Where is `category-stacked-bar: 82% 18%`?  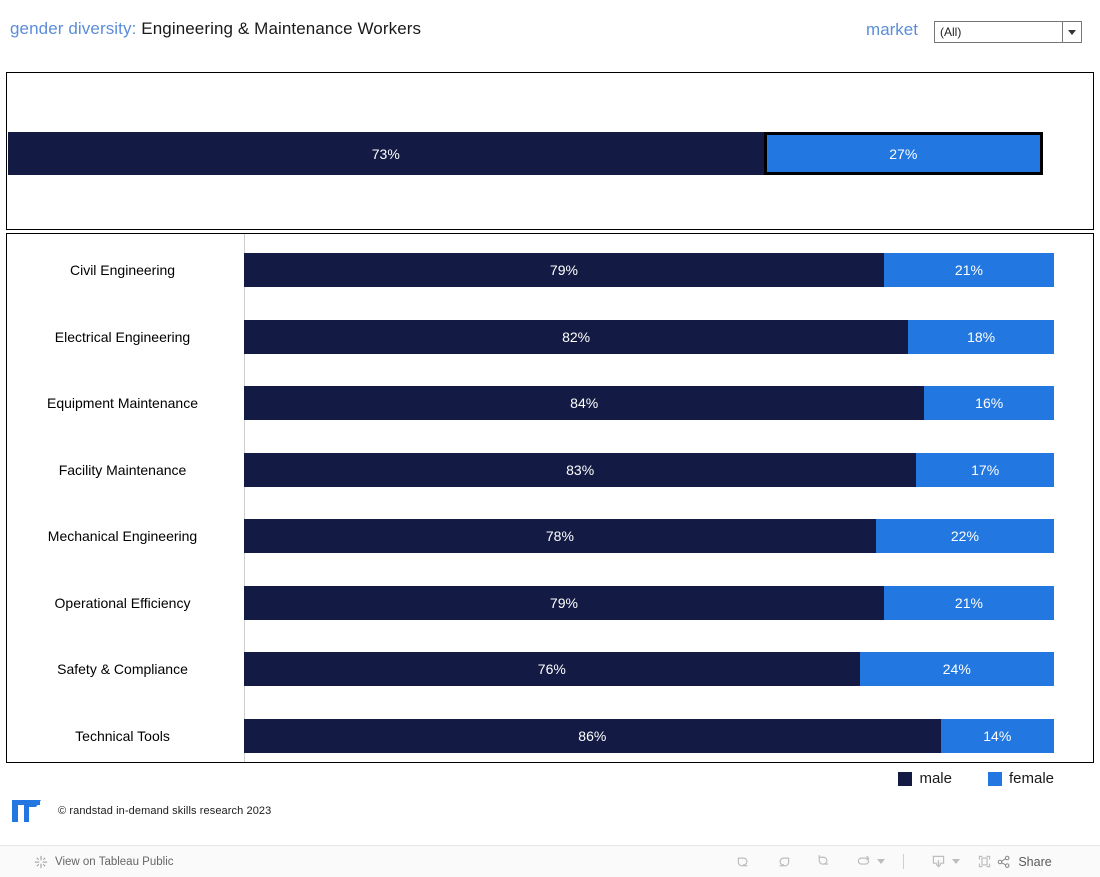
category-stacked-bar: 82% 18% is located at coordinates (649, 336).